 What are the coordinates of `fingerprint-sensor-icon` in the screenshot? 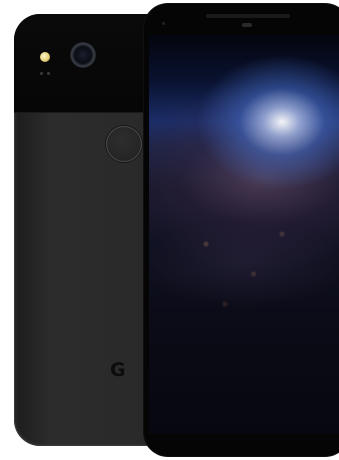 It's located at (124, 144).